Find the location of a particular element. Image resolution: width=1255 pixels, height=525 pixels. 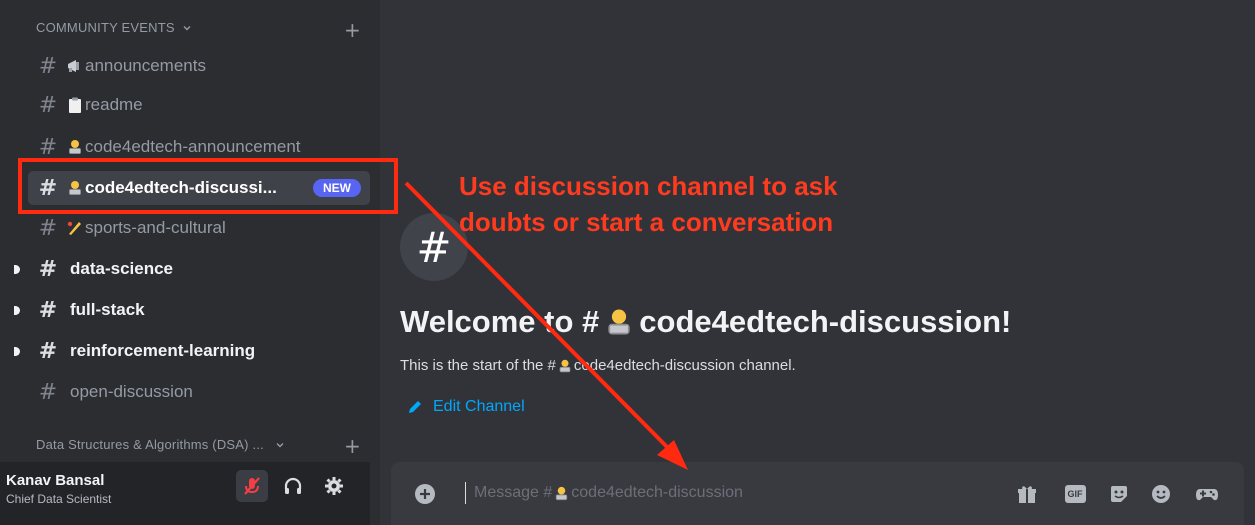

channel-sports-and-cultural: # sports-and-cultural is located at coordinates (199, 228).